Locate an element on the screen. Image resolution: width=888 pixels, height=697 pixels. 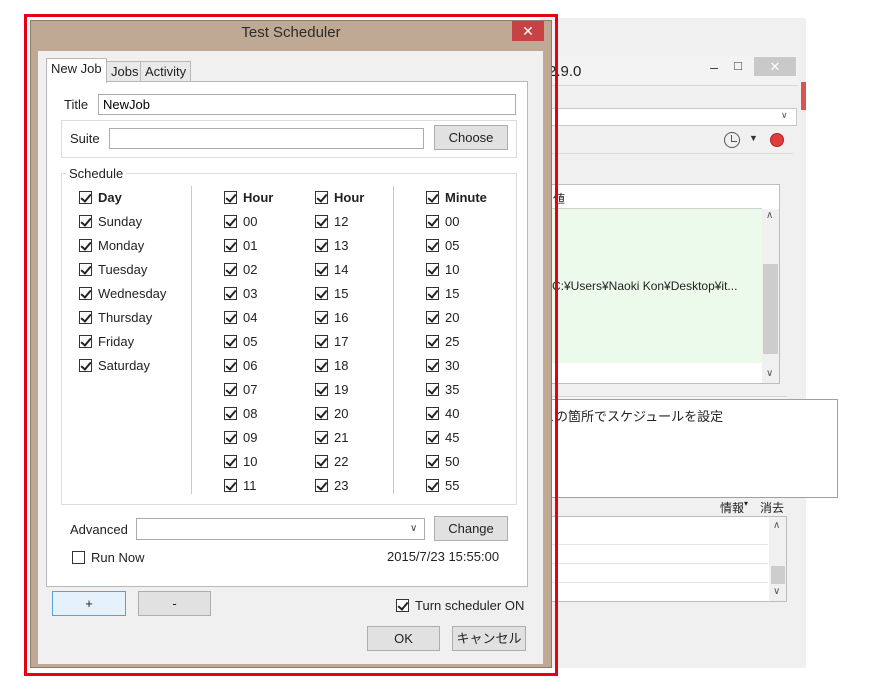
log-scrollbar-thumb is located at coordinates (778, 575).